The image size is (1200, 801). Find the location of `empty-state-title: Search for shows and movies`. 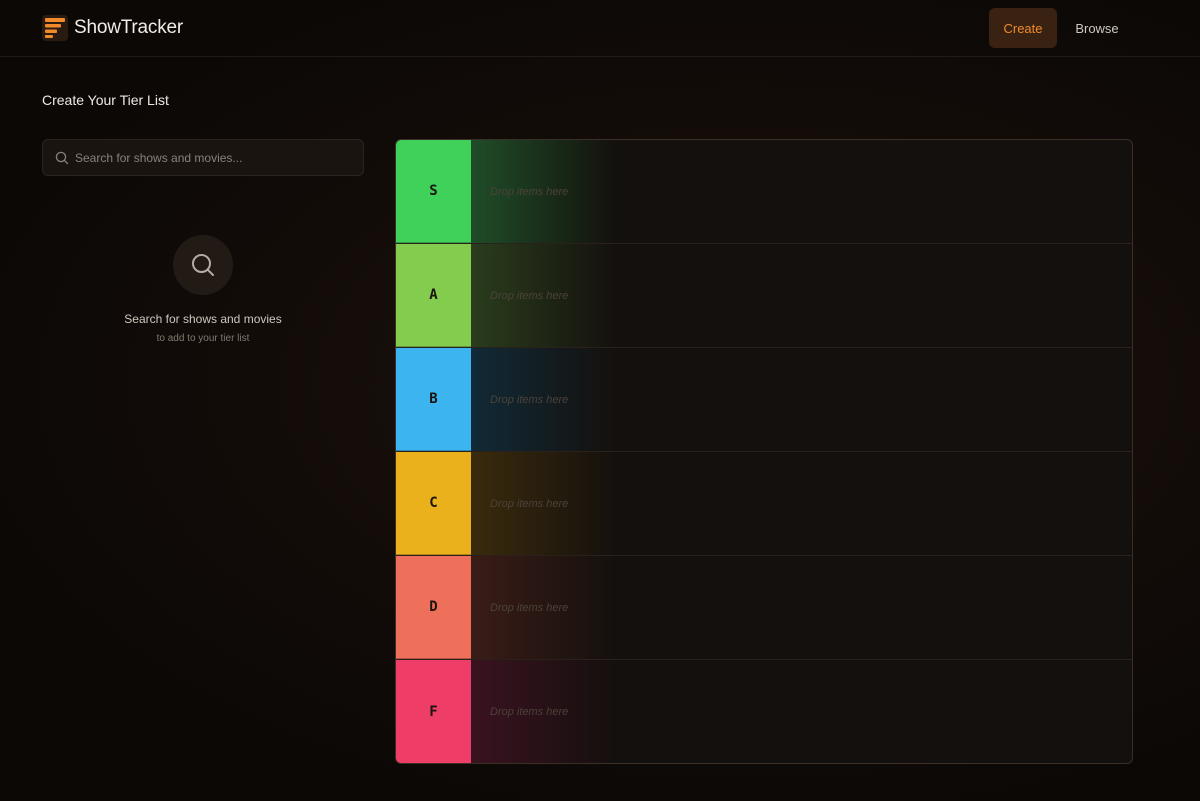

empty-state-title: Search for shows and movies is located at coordinates (203, 319).